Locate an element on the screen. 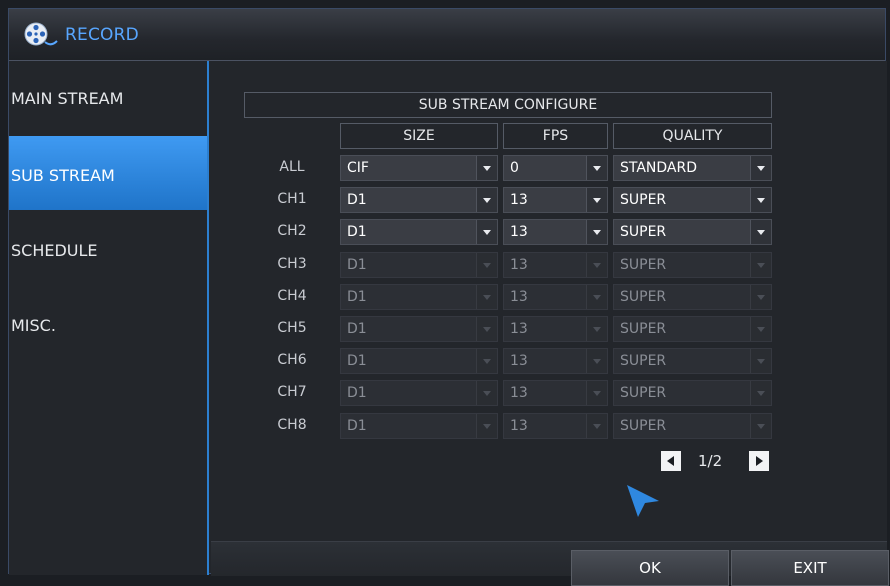  fps-dropdown-ch4: 13 is located at coordinates (555, 297).